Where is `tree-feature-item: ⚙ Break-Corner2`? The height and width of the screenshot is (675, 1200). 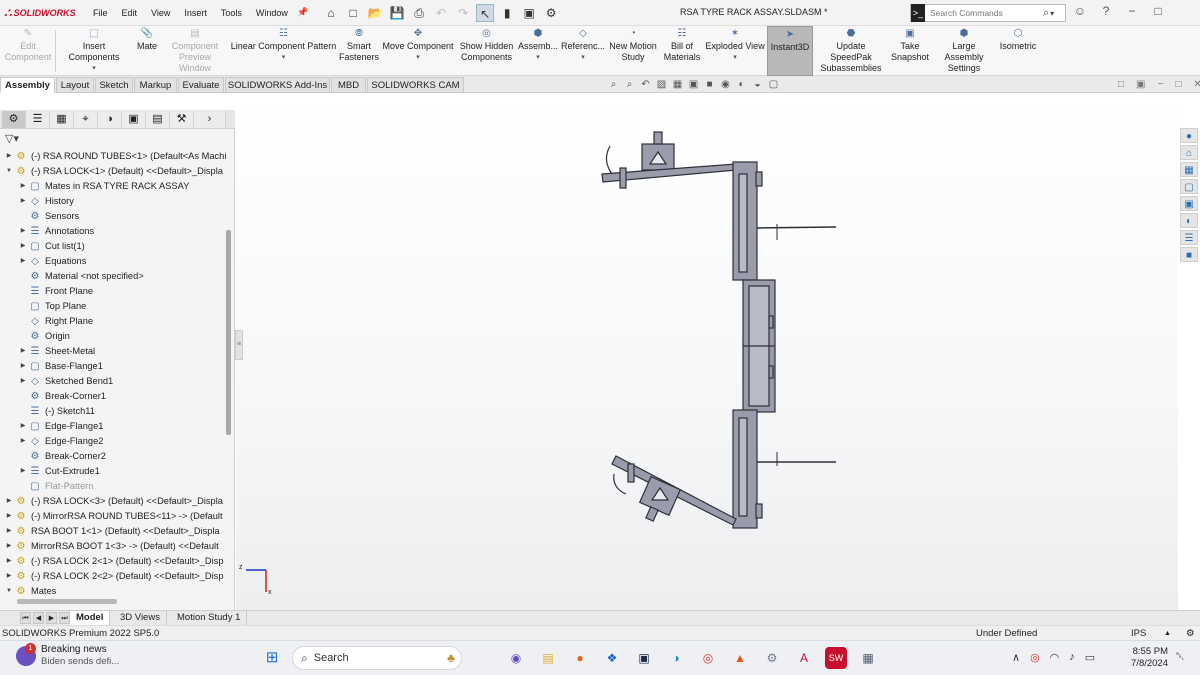 tree-feature-item: ⚙ Break-Corner2 is located at coordinates (62, 456).